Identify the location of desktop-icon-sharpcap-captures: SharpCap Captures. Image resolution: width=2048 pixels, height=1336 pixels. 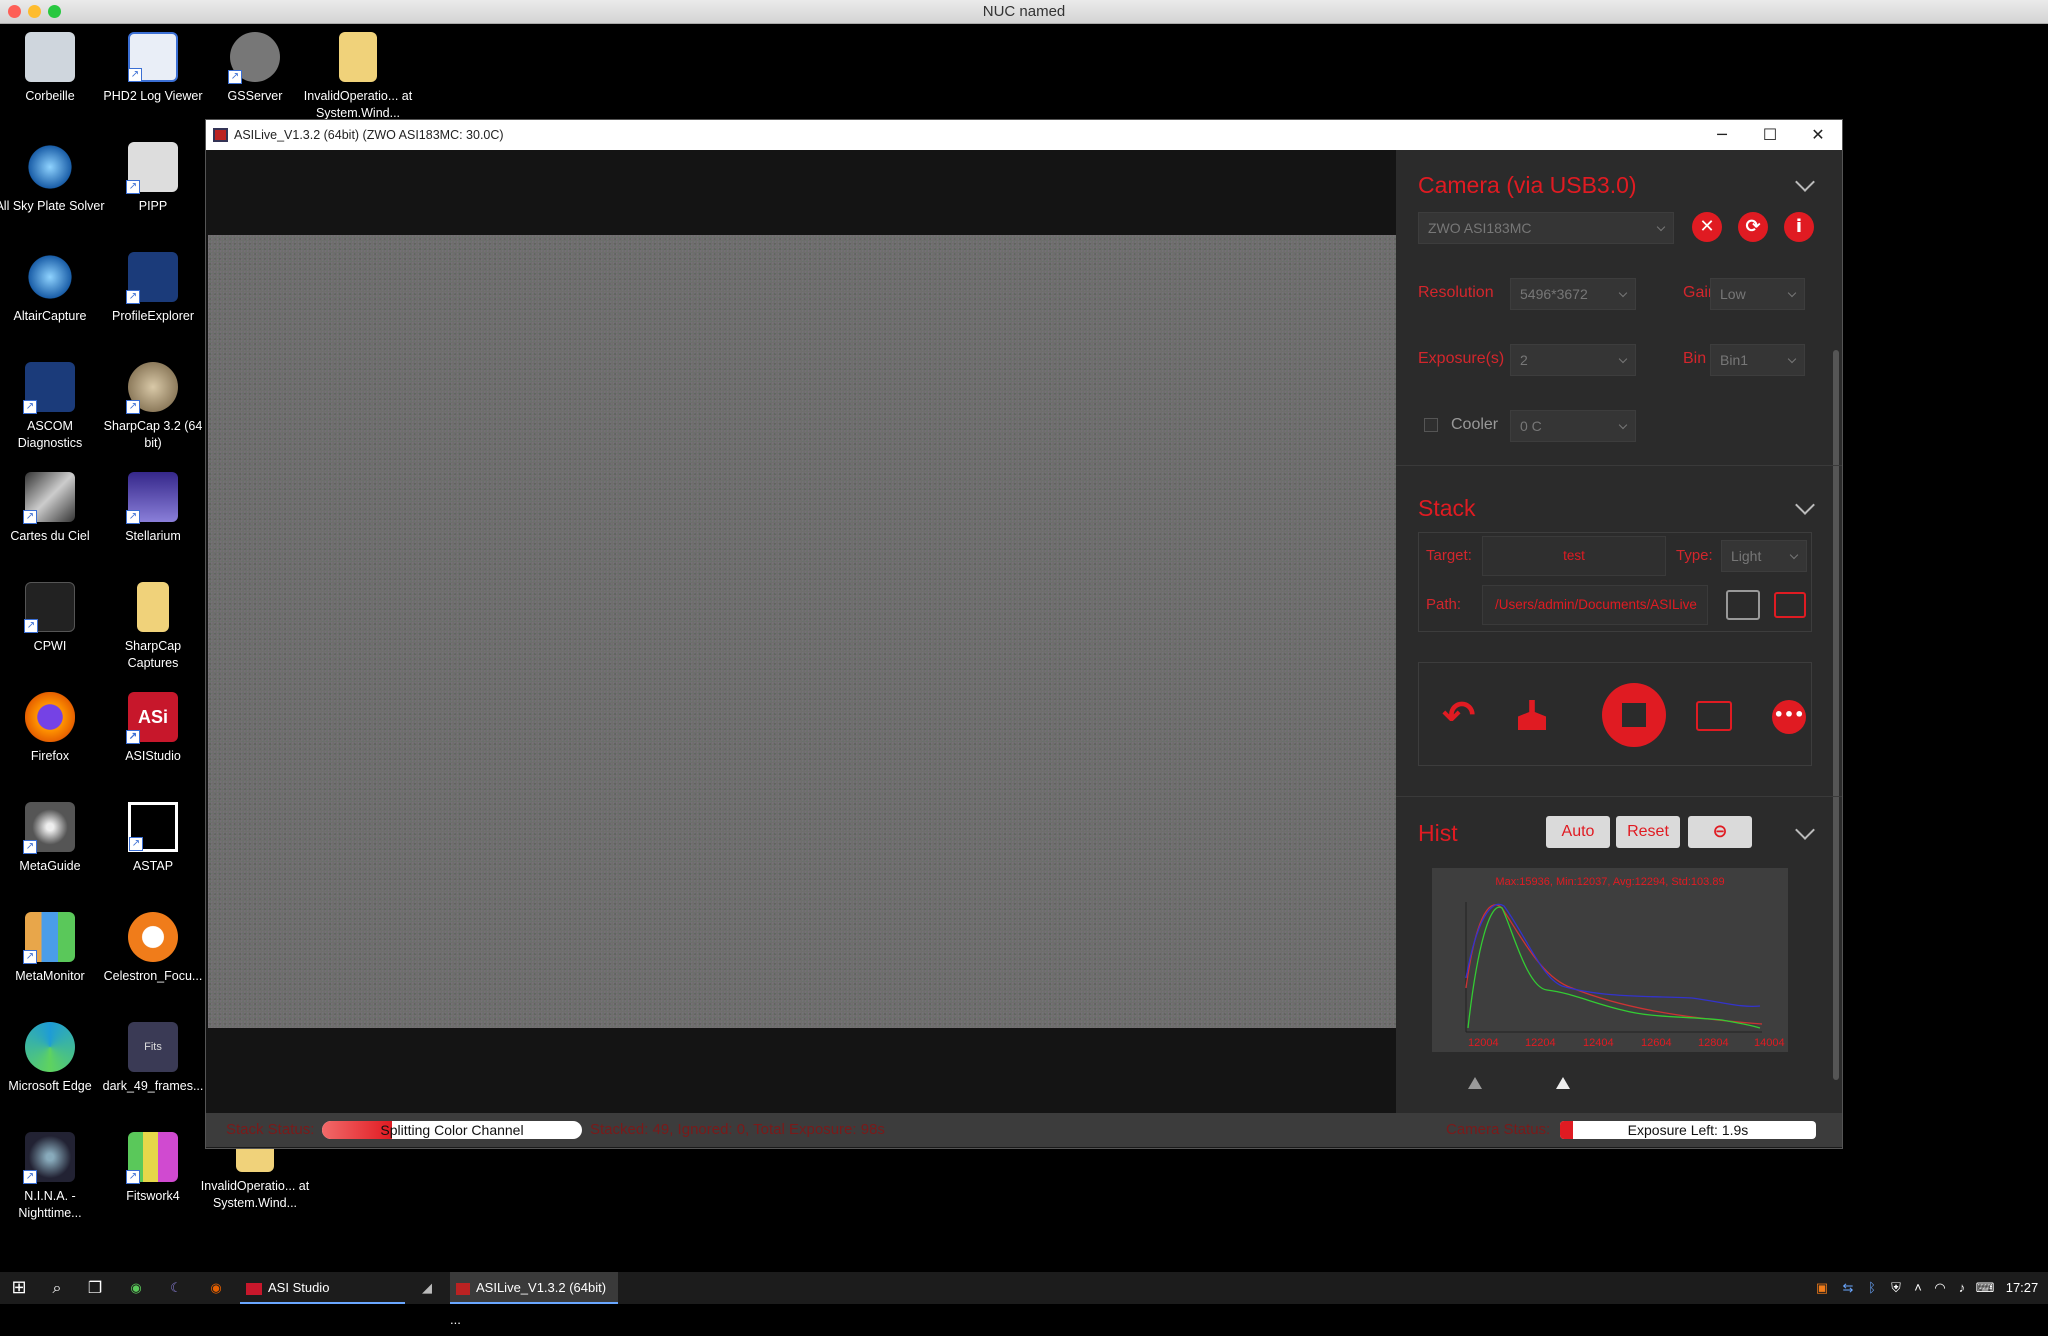
(153, 625).